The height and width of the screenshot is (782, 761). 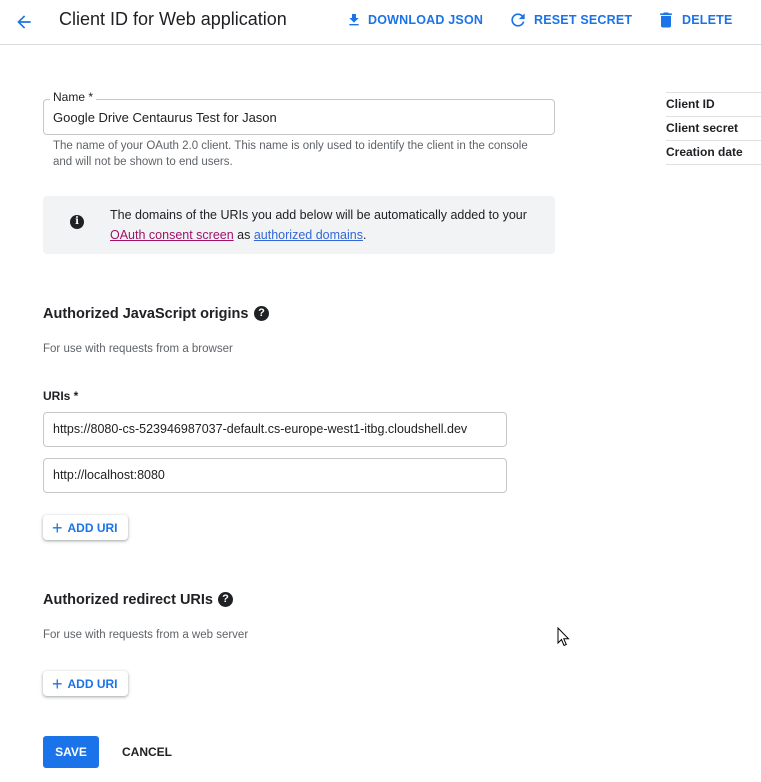 I want to click on name-field-value: Google Drive Centaurus Test for Jason, so click(x=165, y=117).